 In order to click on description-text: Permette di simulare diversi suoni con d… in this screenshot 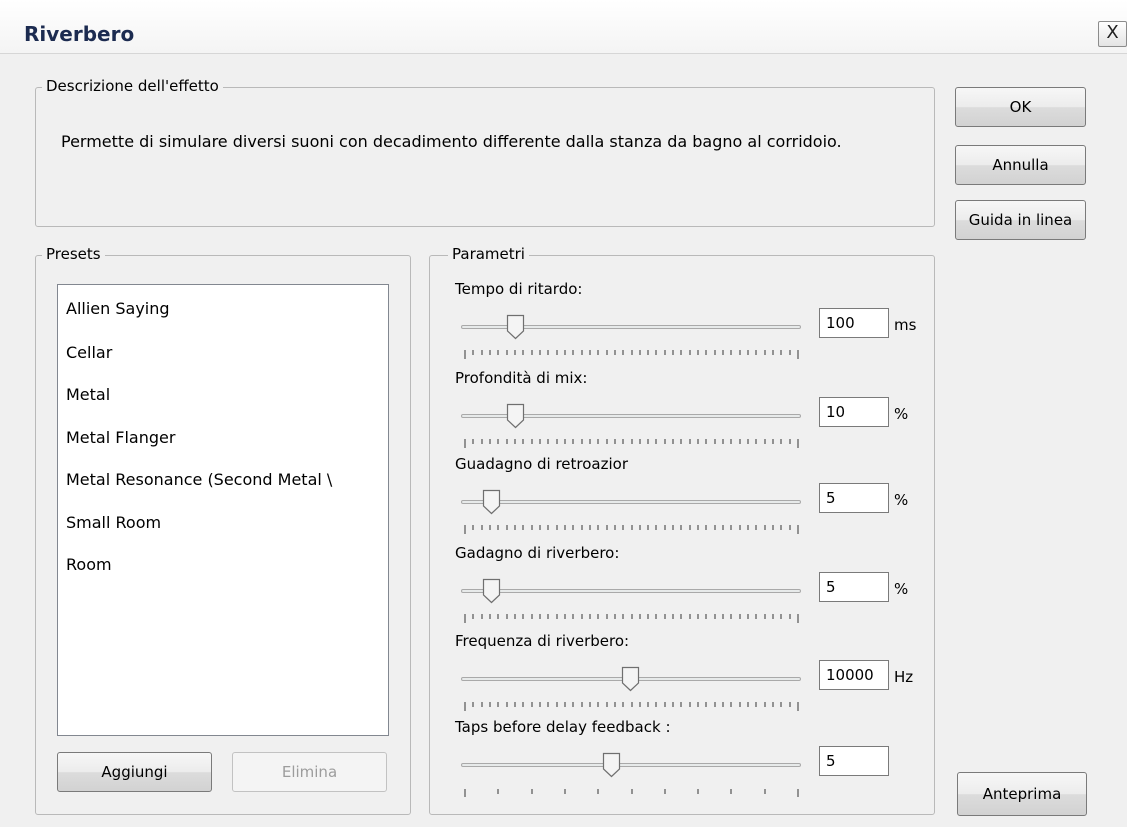, I will do `click(451, 141)`.